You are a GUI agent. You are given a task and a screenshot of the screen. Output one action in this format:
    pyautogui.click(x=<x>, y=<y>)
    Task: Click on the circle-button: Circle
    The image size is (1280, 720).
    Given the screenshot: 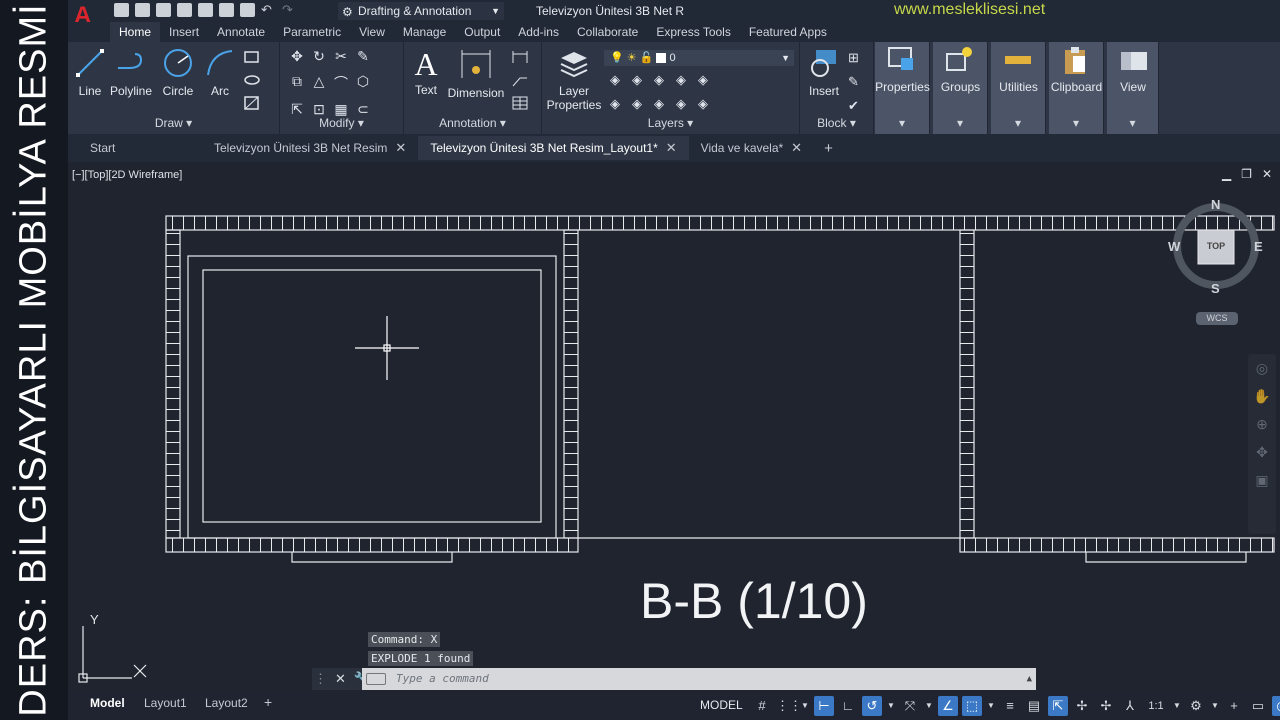 What is the action you would take?
    pyautogui.click(x=178, y=73)
    